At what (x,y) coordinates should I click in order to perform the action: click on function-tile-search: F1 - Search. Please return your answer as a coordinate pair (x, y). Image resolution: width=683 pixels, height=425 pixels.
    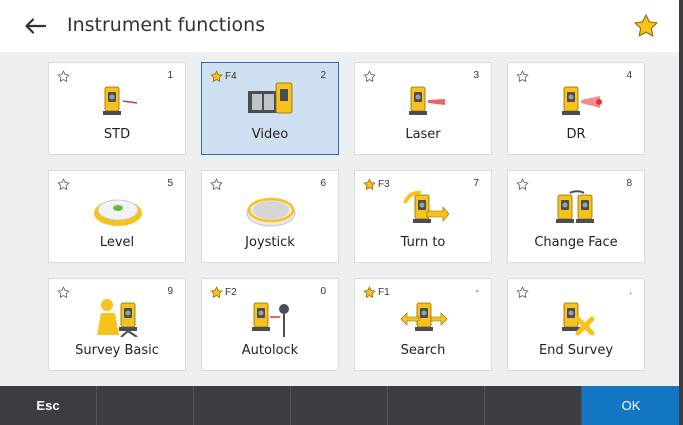
    Looking at the image, I should click on (423, 324).